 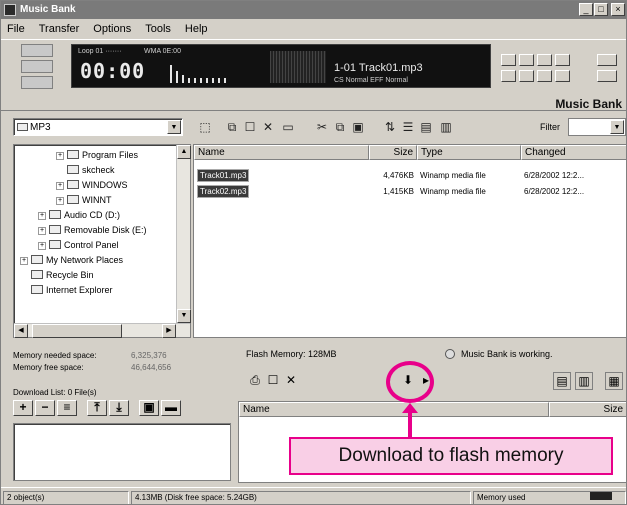 What do you see at coordinates (45, 408) in the screenshot?
I see `remove-from-list-button: −` at bounding box center [45, 408].